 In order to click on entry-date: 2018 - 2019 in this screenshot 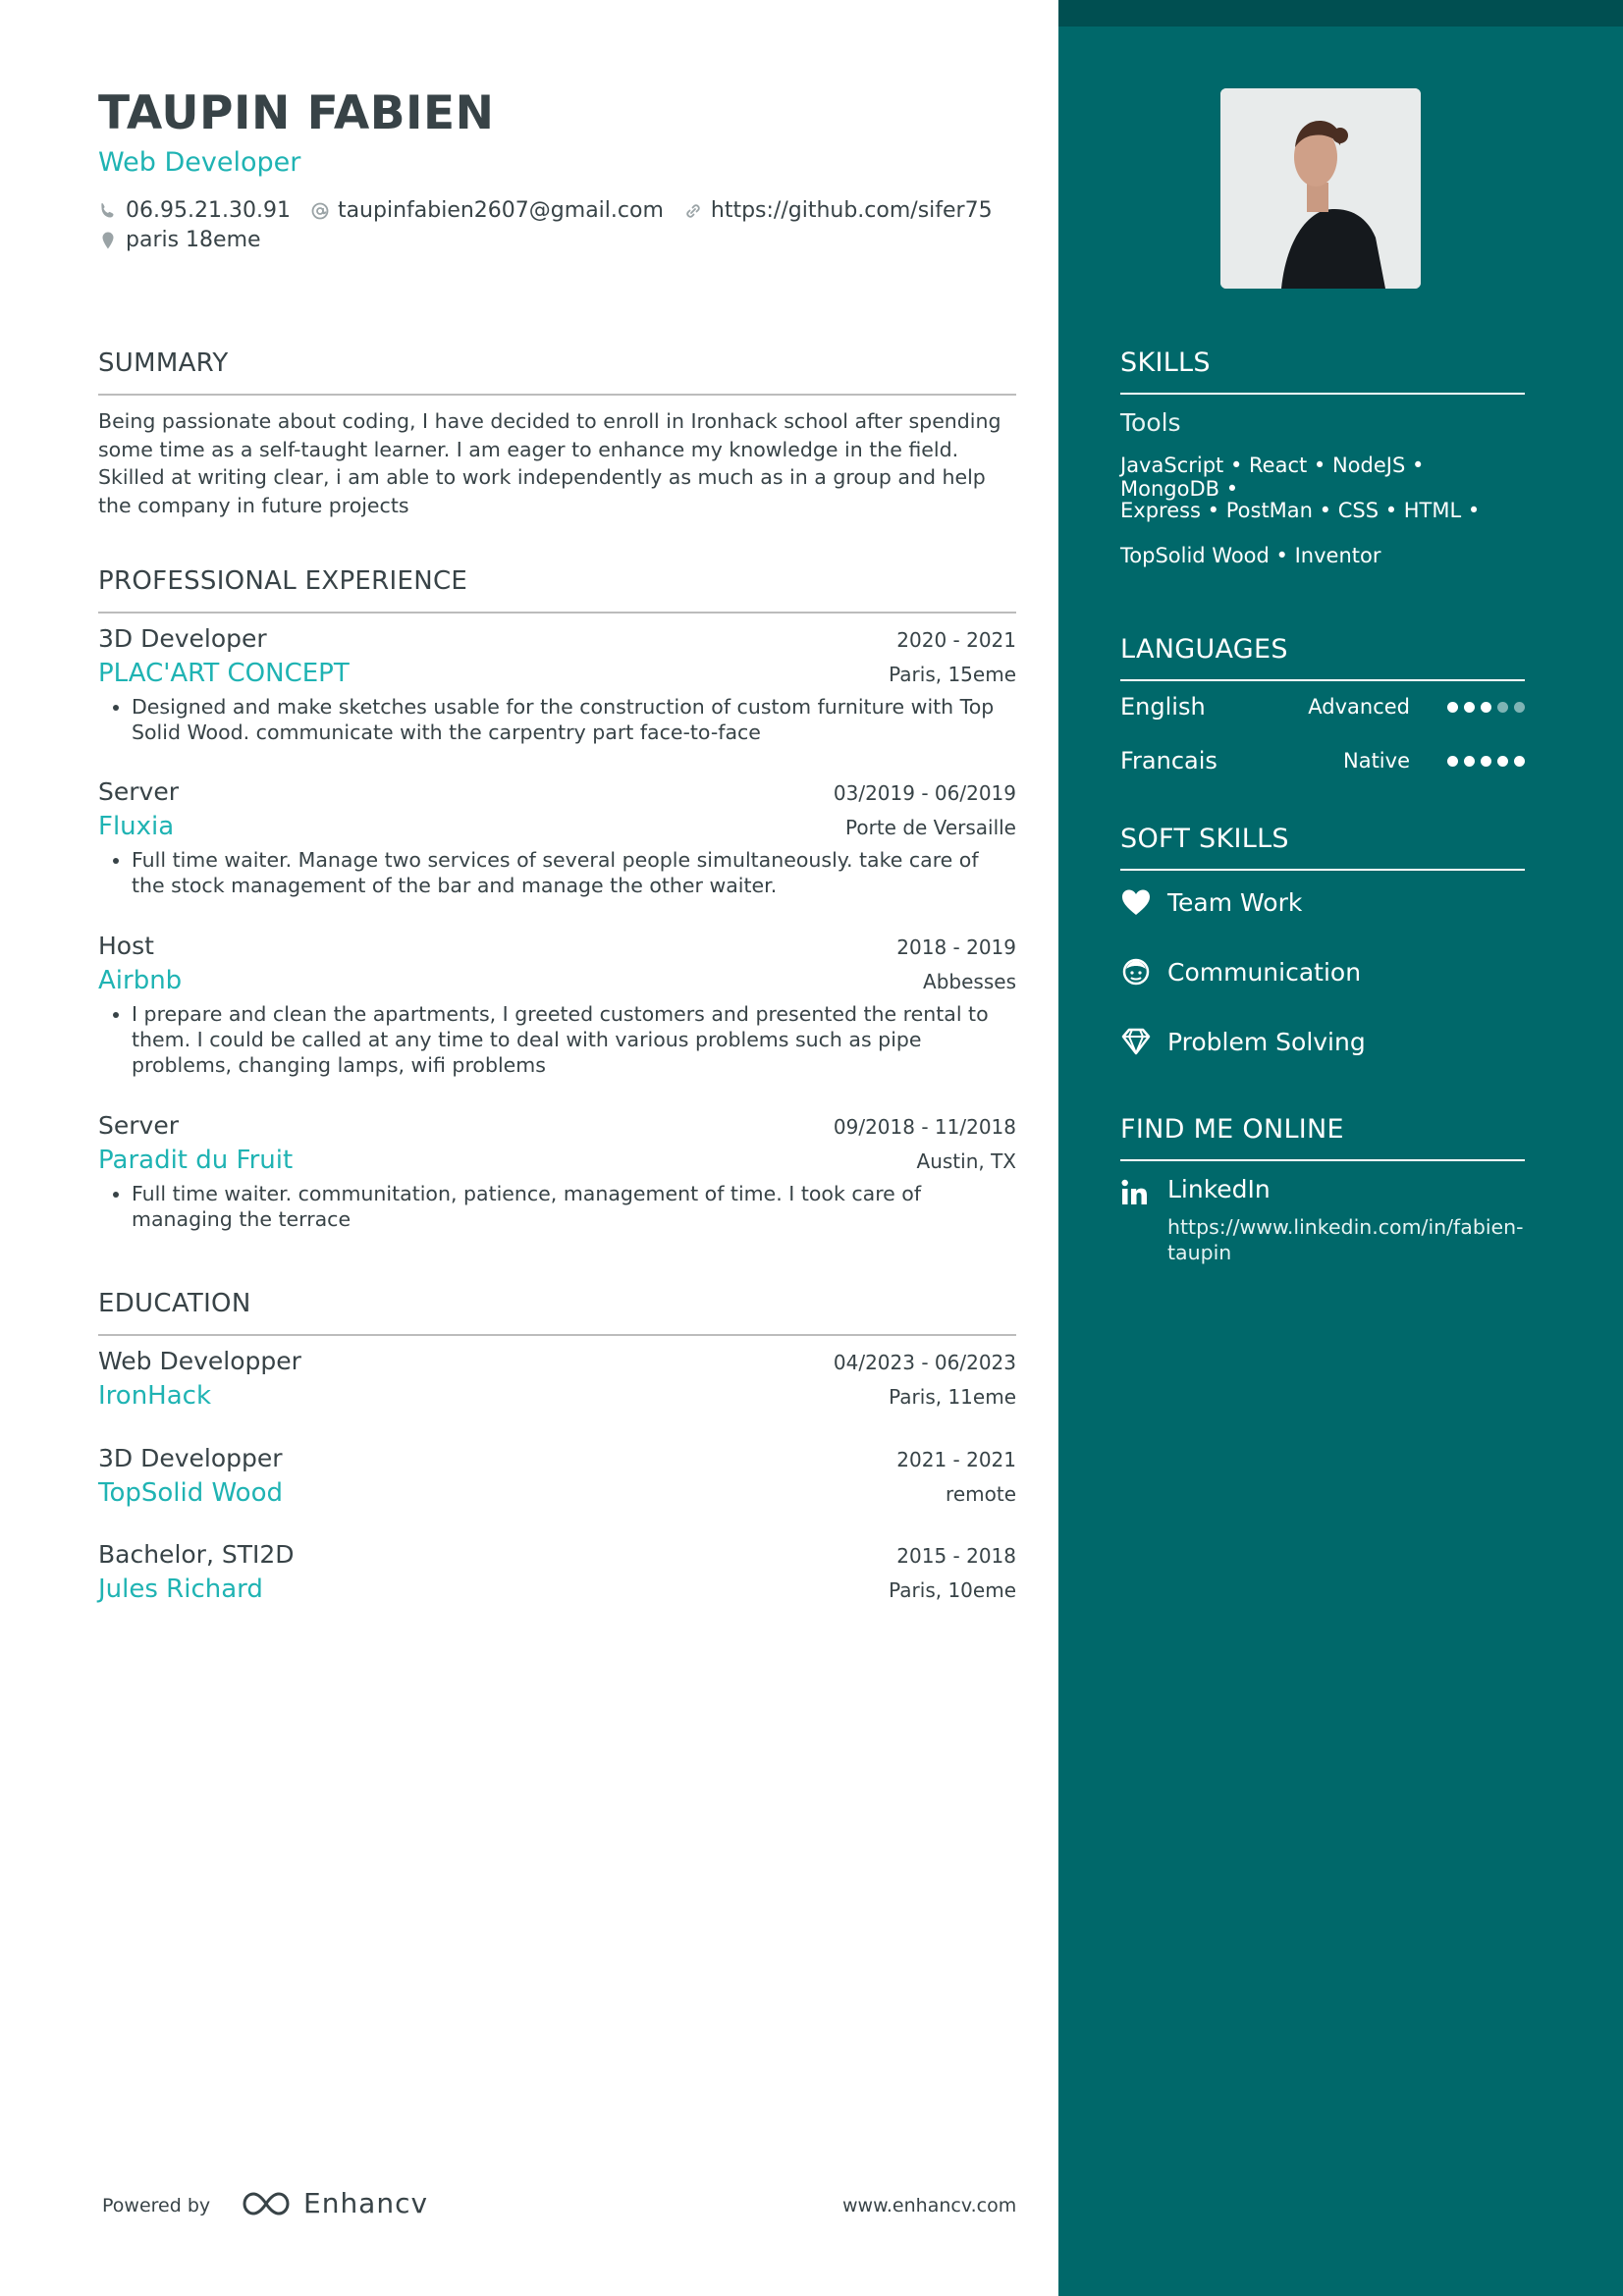, I will do `click(956, 947)`.